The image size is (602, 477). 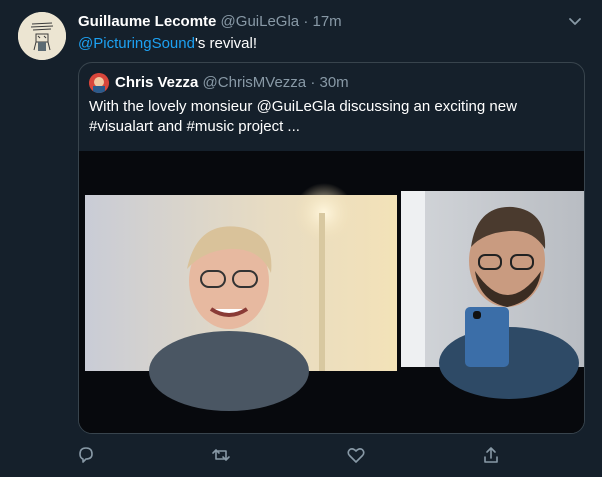 I want to click on tweet-header: Guillaume Lecomte @GuiLeGla · 17m, so click(x=320, y=22).